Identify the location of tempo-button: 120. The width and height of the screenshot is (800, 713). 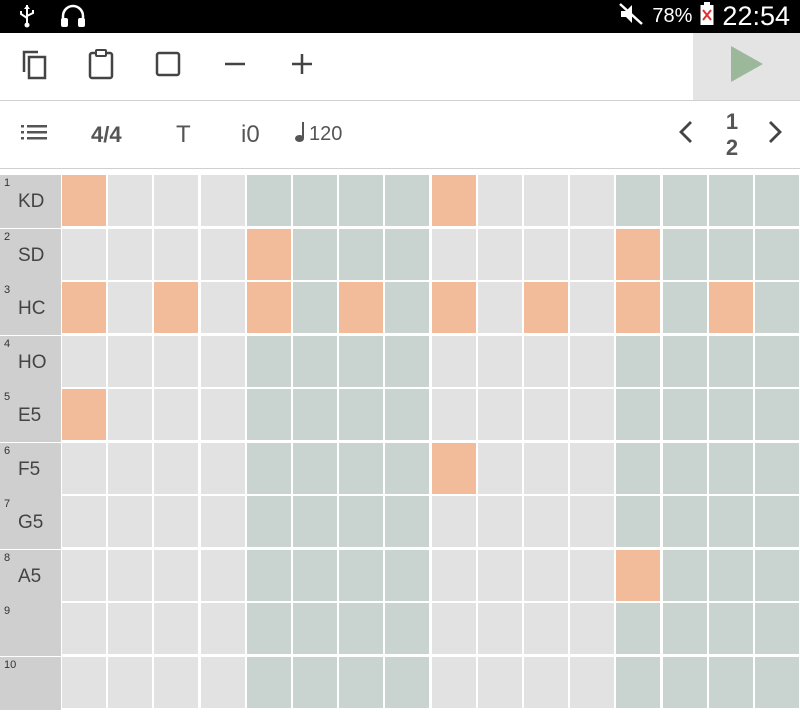
(318, 134).